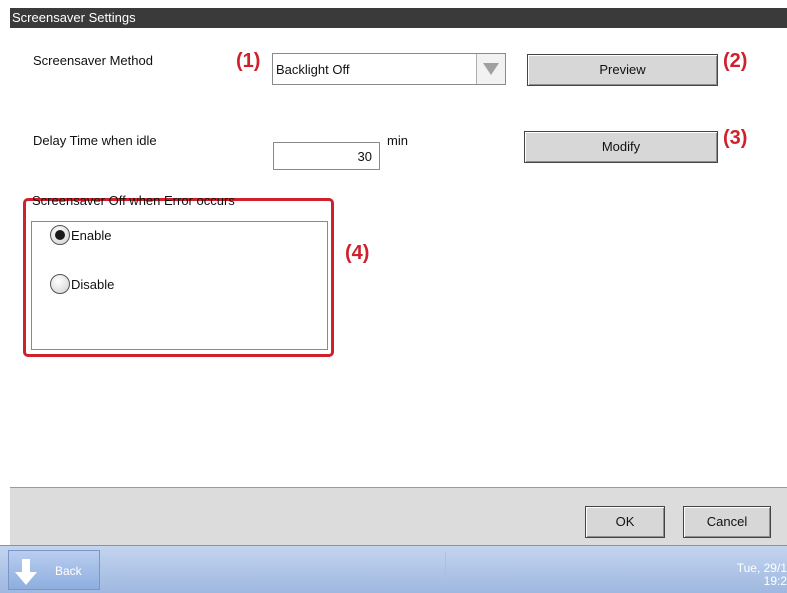 This screenshot has height=593, width=787. I want to click on radio-selected-icon, so click(60, 235).